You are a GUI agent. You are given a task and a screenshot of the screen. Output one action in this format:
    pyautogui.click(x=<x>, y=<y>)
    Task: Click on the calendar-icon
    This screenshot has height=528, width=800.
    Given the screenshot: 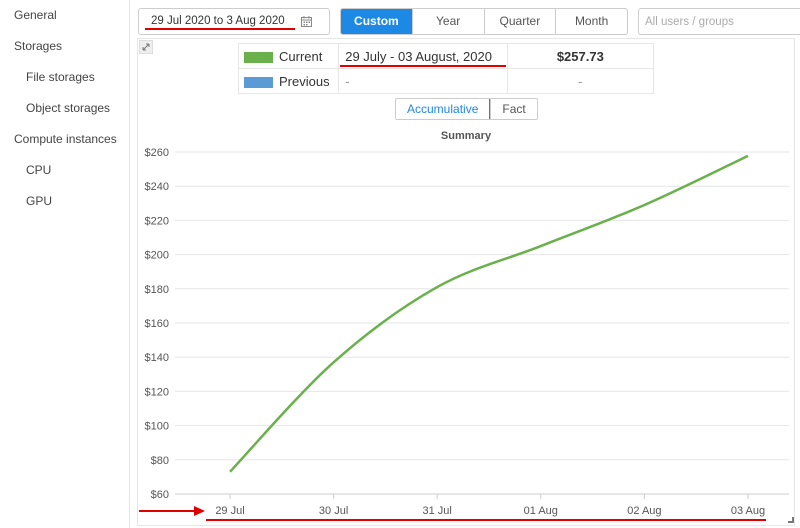 What is the action you would take?
    pyautogui.click(x=306, y=21)
    